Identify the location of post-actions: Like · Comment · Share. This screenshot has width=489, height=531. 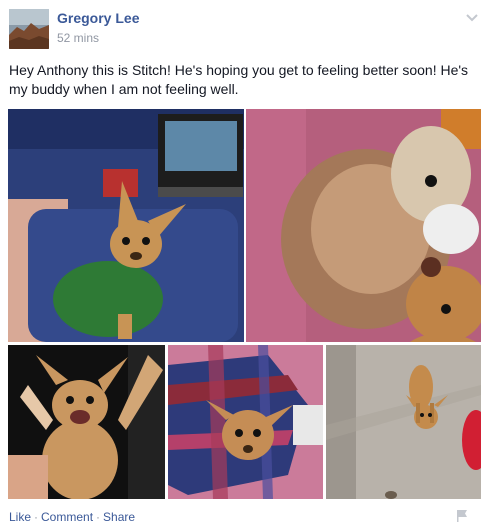
(72, 517).